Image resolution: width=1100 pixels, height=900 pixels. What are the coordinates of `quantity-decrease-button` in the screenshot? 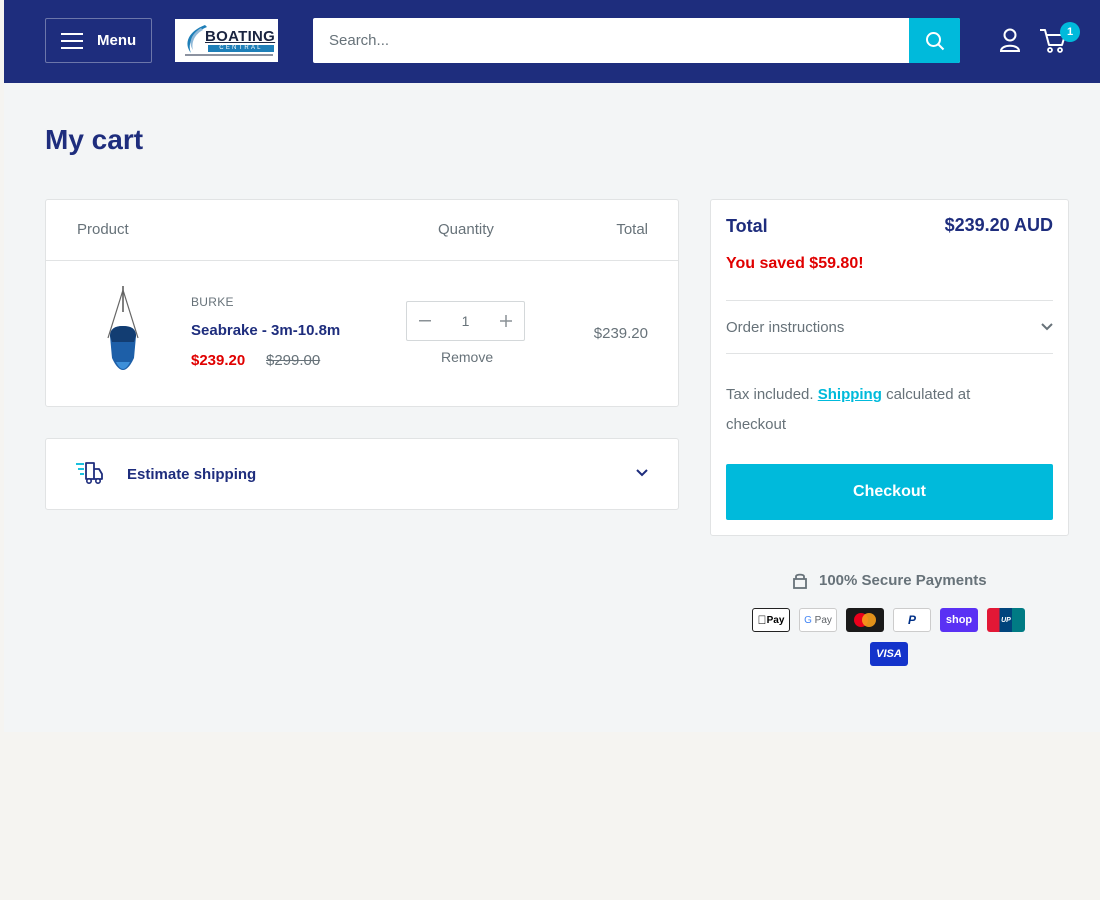 It's located at (425, 321).